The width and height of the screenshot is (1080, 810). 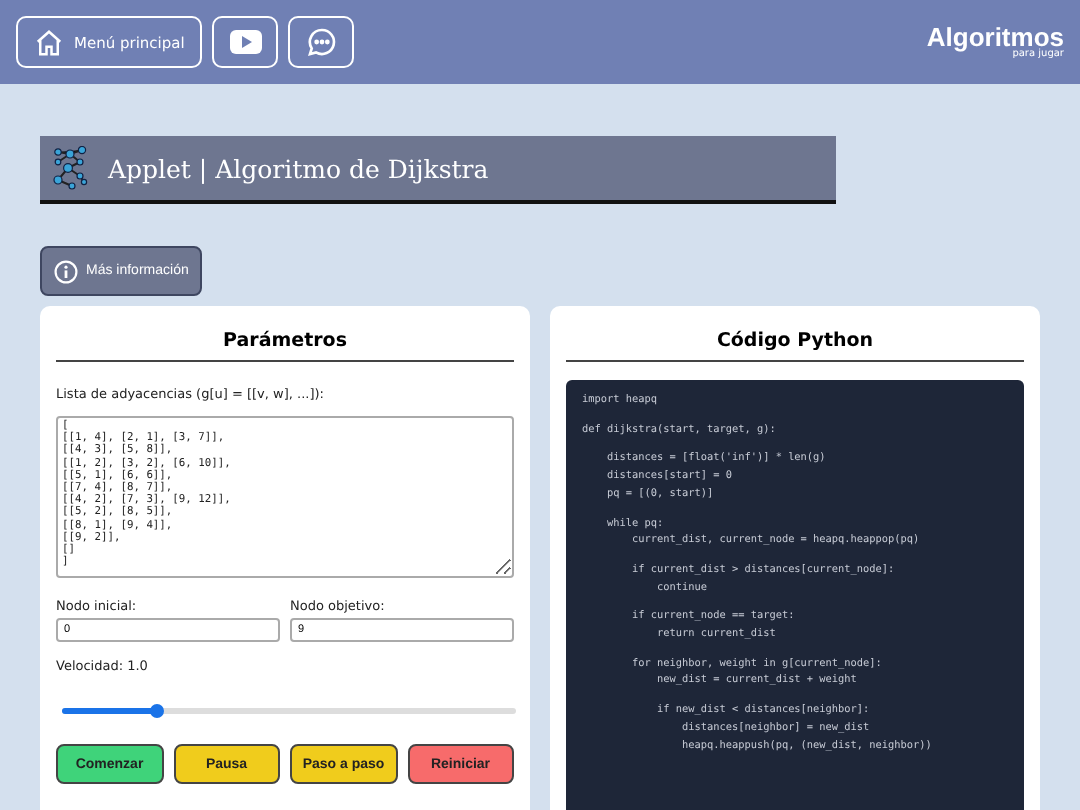 I want to click on play-icon, so click(x=245, y=42).